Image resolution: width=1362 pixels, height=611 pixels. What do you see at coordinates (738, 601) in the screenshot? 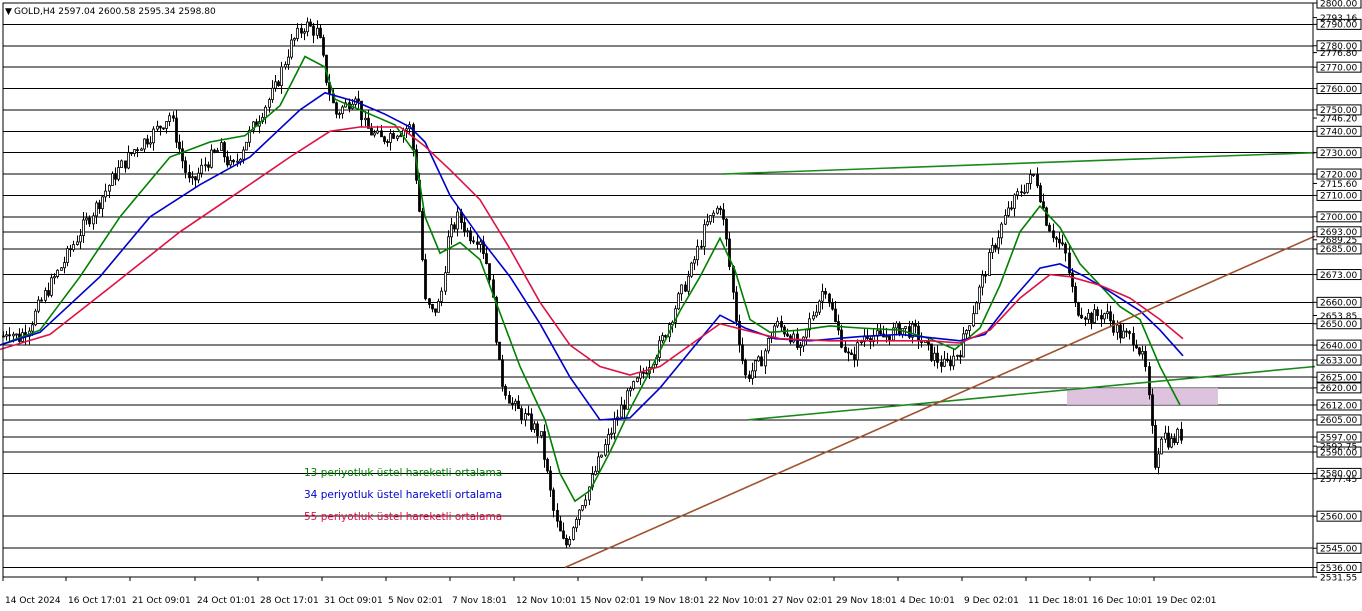
I see `x-tick-label: 22 Nov 10:01` at bounding box center [738, 601].